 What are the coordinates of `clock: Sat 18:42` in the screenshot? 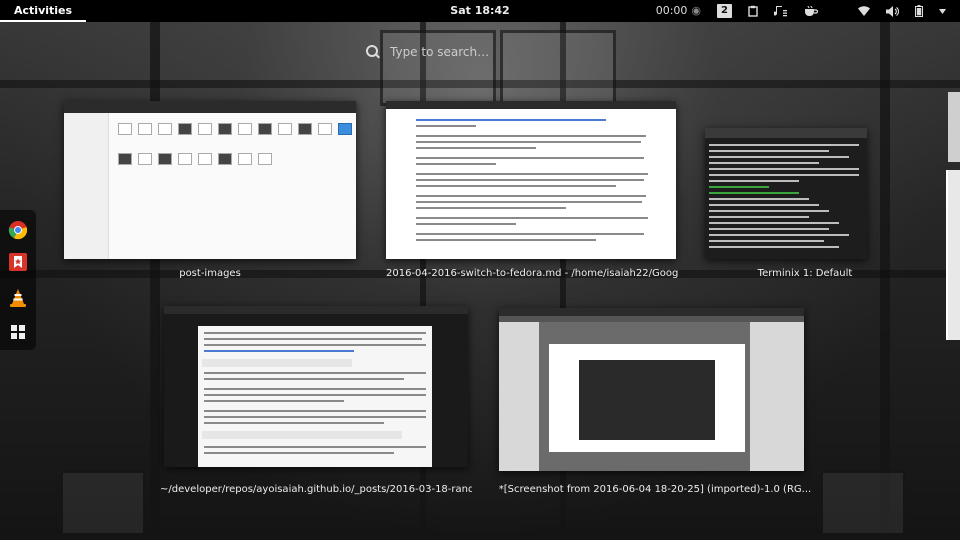 It's located at (479, 10).